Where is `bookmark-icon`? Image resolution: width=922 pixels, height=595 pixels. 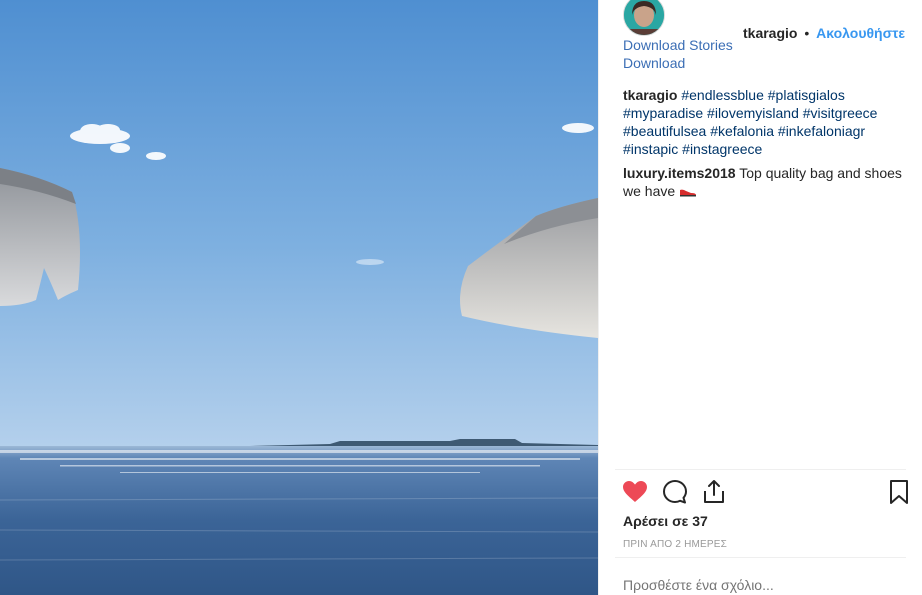 bookmark-icon is located at coordinates (899, 492).